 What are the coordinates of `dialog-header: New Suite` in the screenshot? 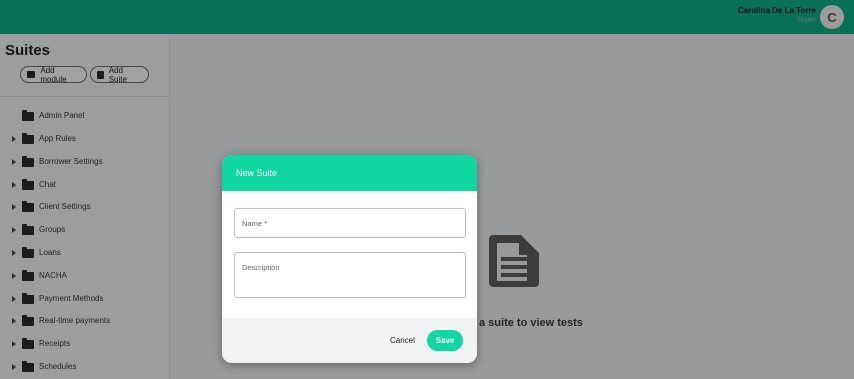 It's located at (349, 173).